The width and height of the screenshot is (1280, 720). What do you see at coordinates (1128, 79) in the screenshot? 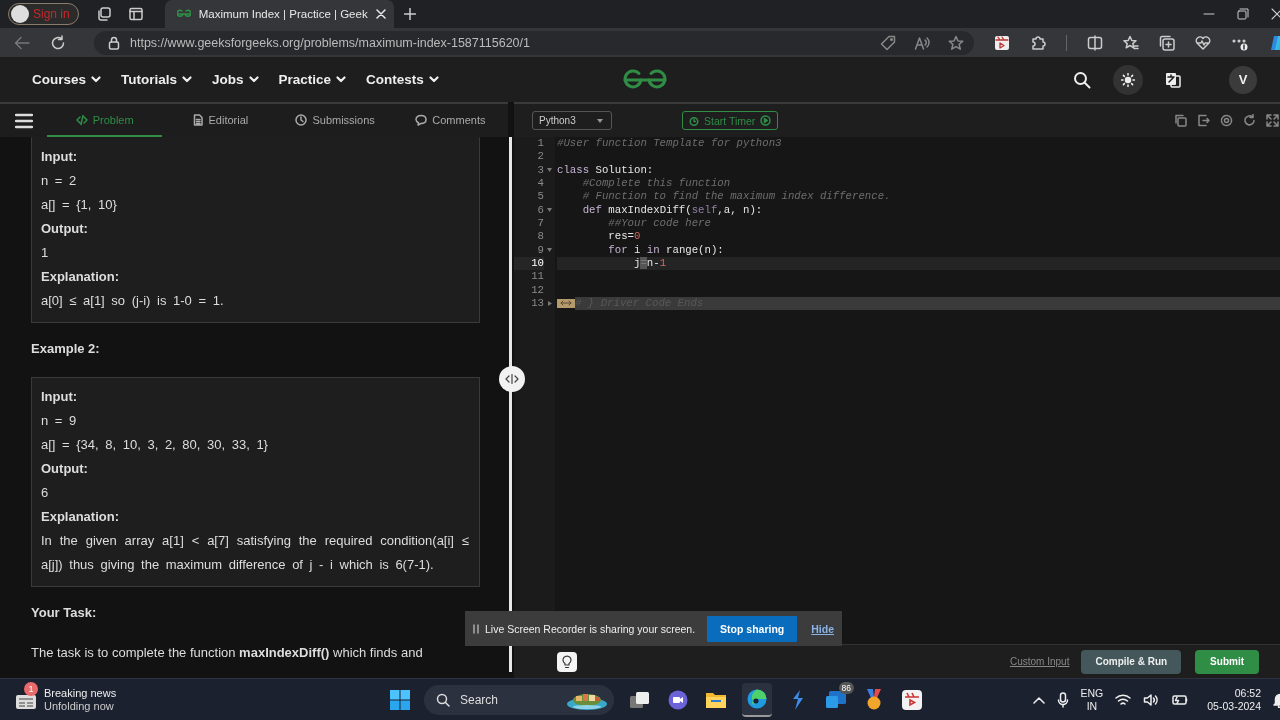
I see `theme-toggle-button` at bounding box center [1128, 79].